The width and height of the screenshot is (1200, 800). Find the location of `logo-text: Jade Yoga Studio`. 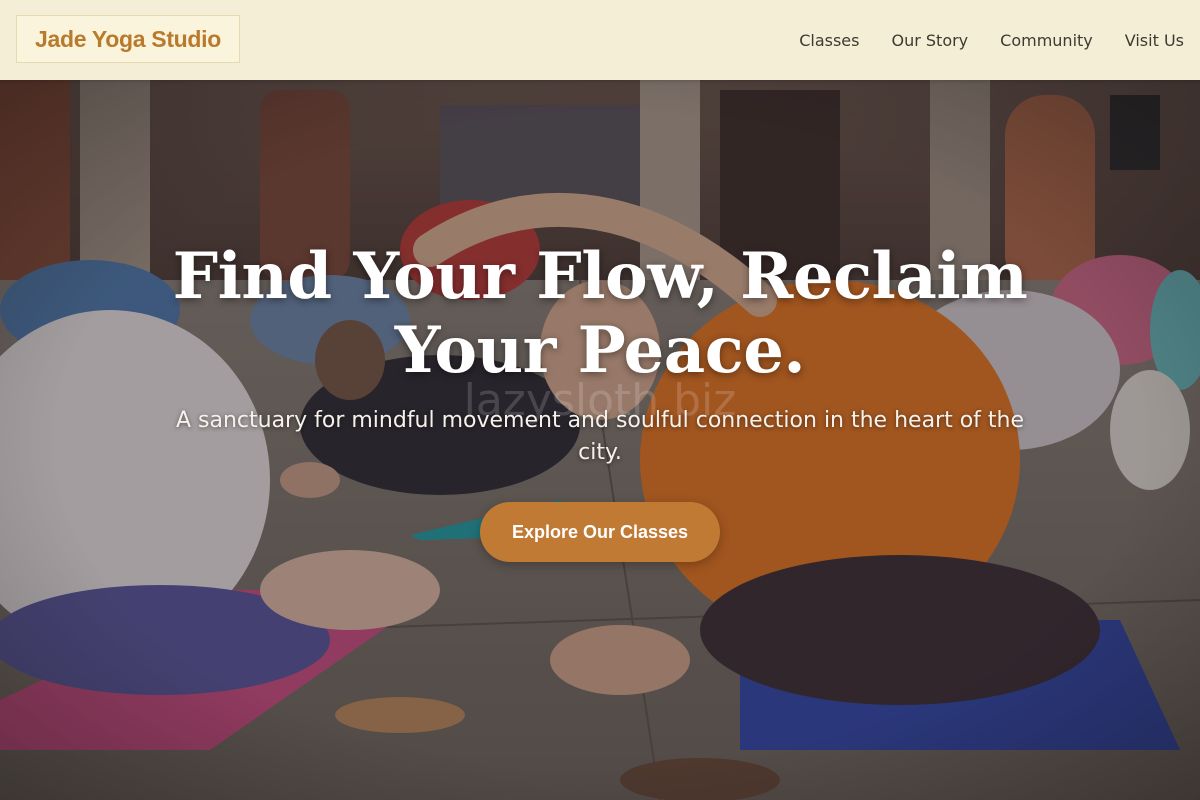

logo-text: Jade Yoga Studio is located at coordinates (128, 38).